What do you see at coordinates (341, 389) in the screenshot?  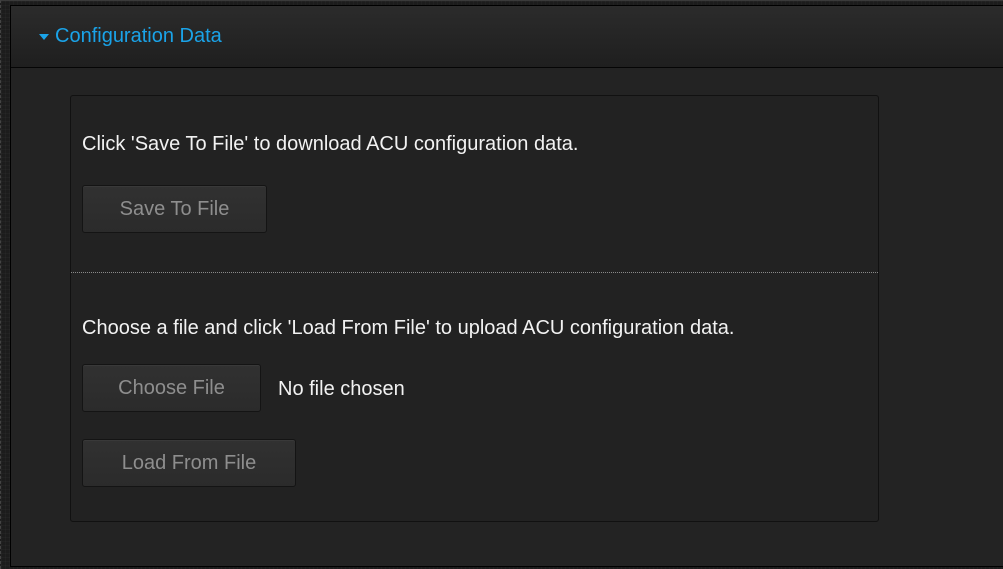 I see `file-status-text: No file chosen` at bounding box center [341, 389].